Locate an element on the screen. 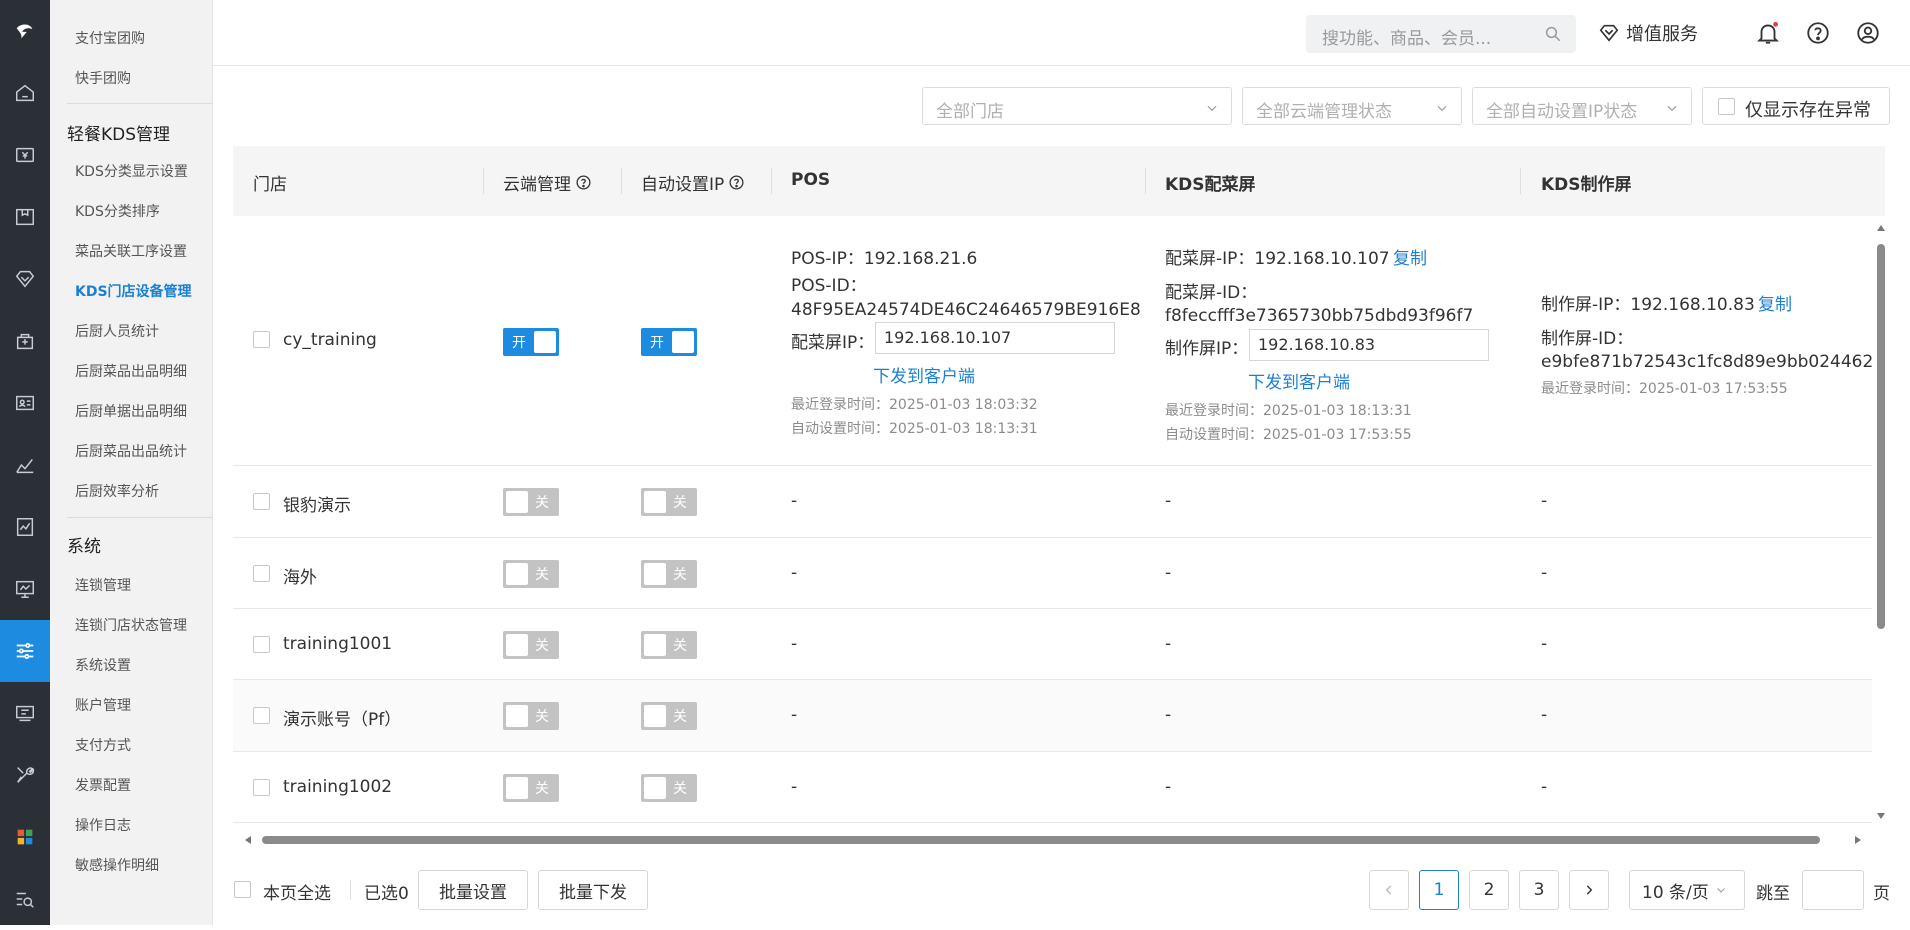 This screenshot has height=930, width=1910. submenu-item: 系统设置 is located at coordinates (103, 665).